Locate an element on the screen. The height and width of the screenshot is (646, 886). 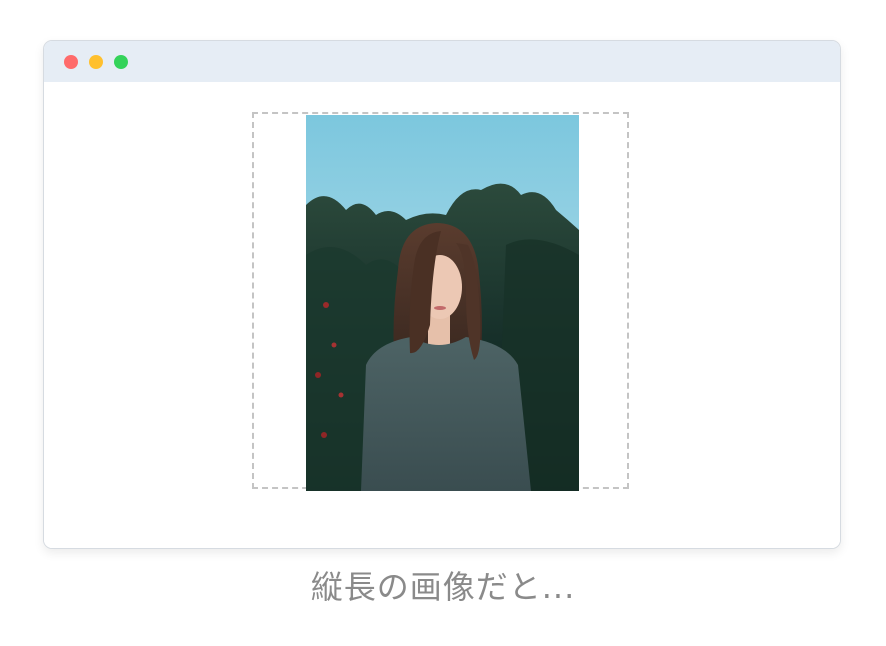
window-titlebar is located at coordinates (442, 61).